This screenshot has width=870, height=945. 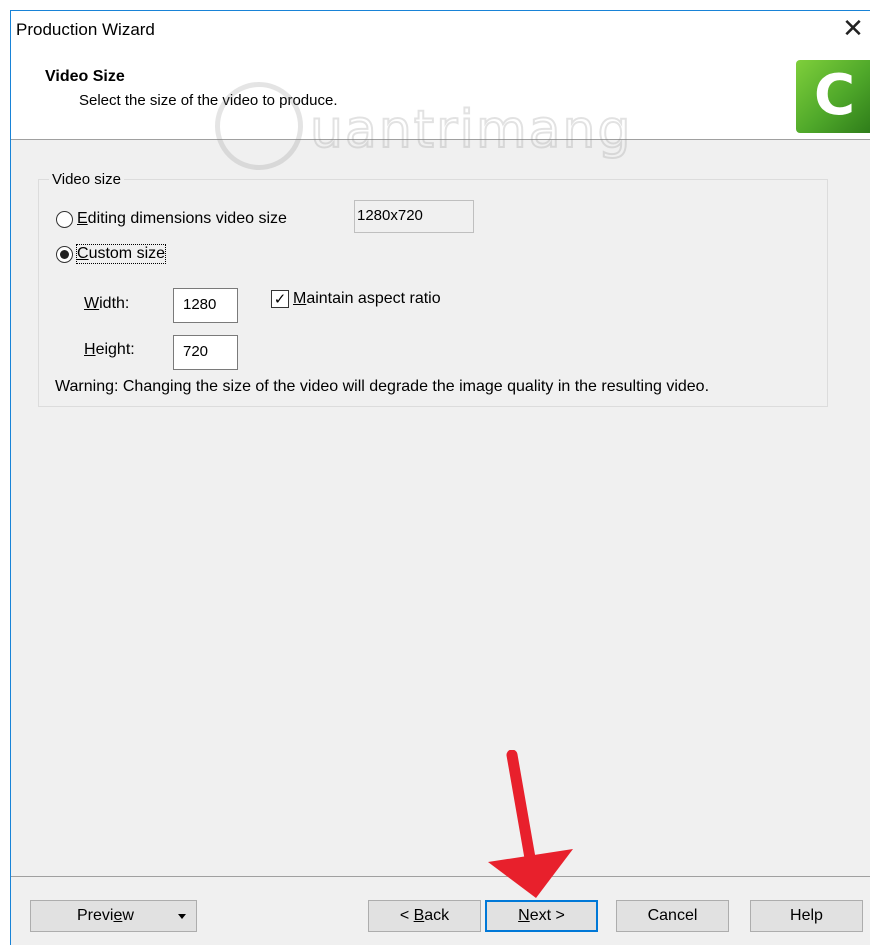 I want to click on page-title: Video Size, so click(x=85, y=76).